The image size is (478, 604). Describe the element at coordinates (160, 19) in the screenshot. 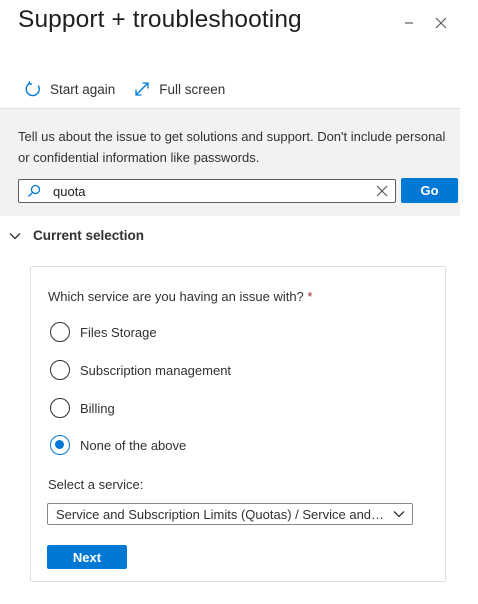

I see `panel-title: Support + troubleshooting` at that location.